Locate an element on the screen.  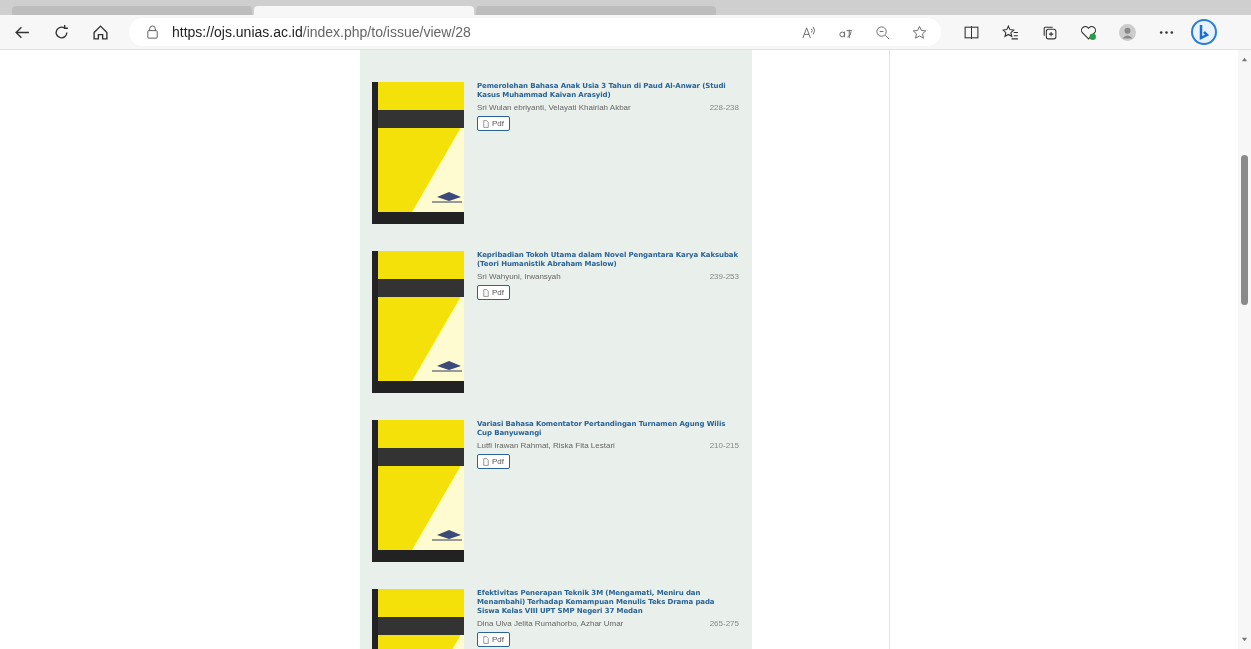
scroll-up-icon is located at coordinates (1244, 59).